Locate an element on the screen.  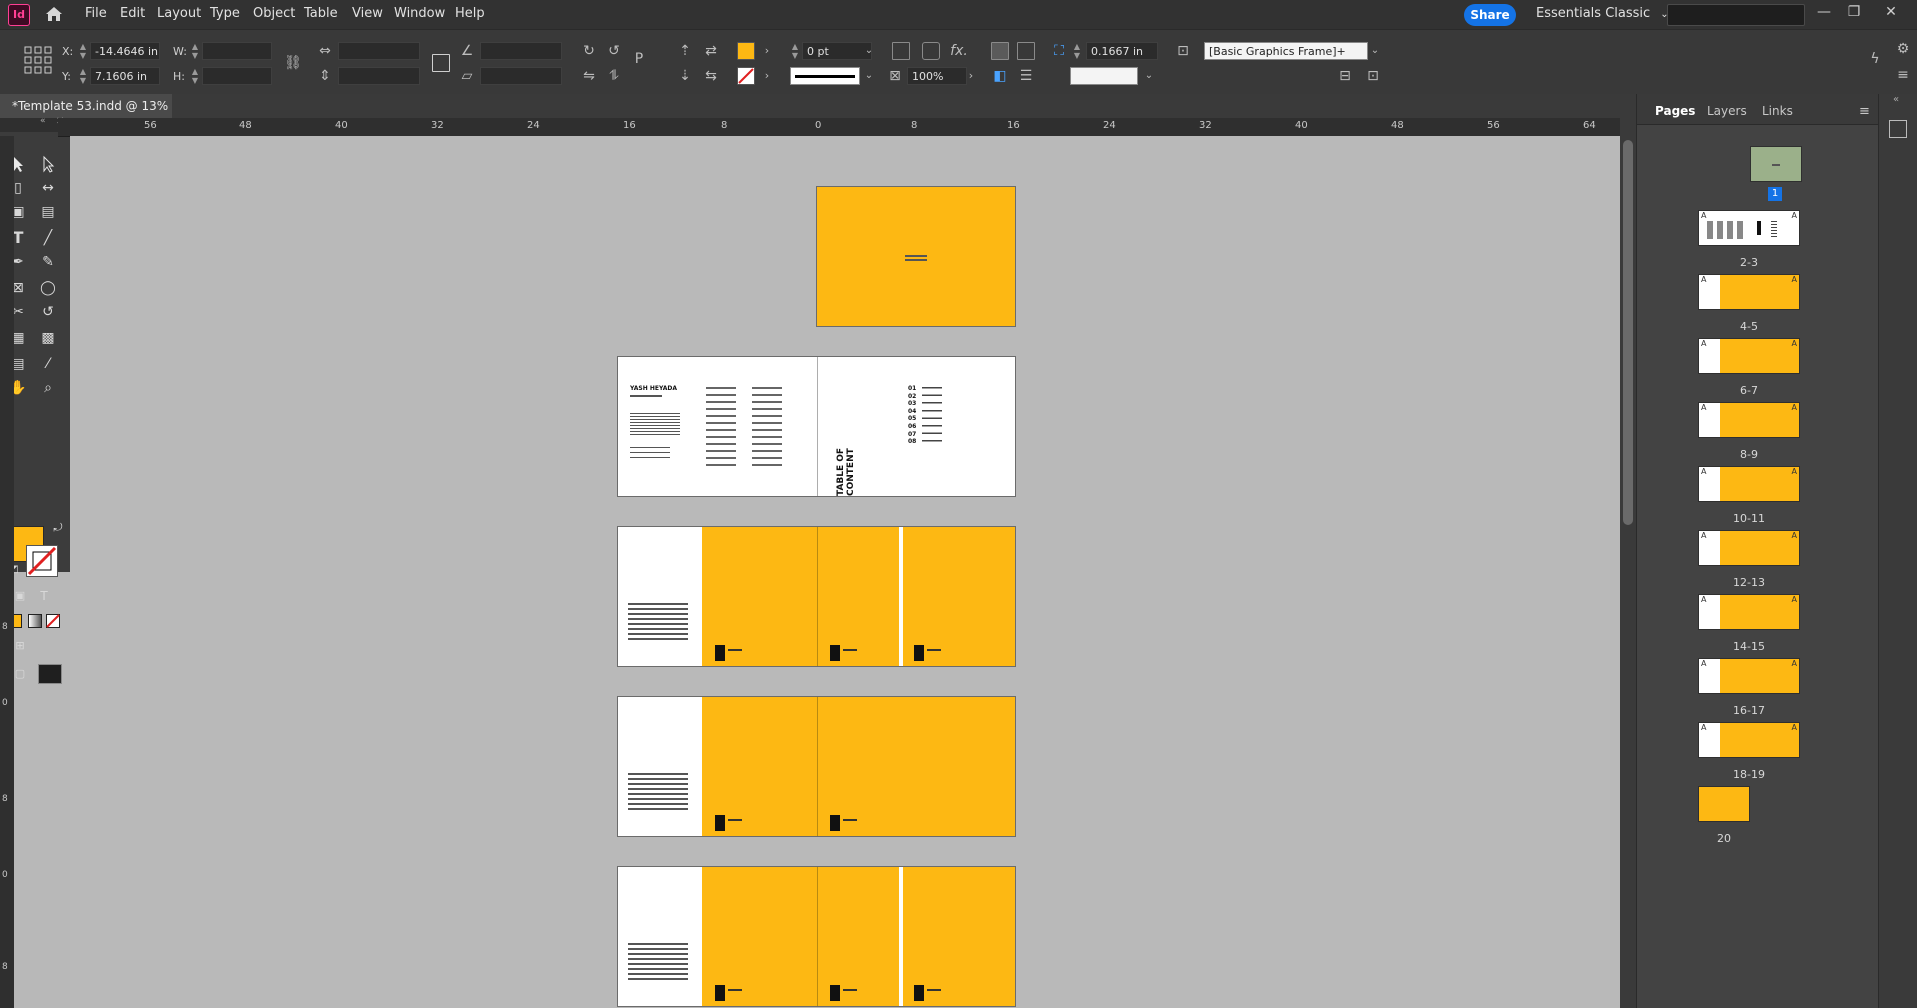
rotate-ccw-icon: ↺ is located at coordinates (614, 51).